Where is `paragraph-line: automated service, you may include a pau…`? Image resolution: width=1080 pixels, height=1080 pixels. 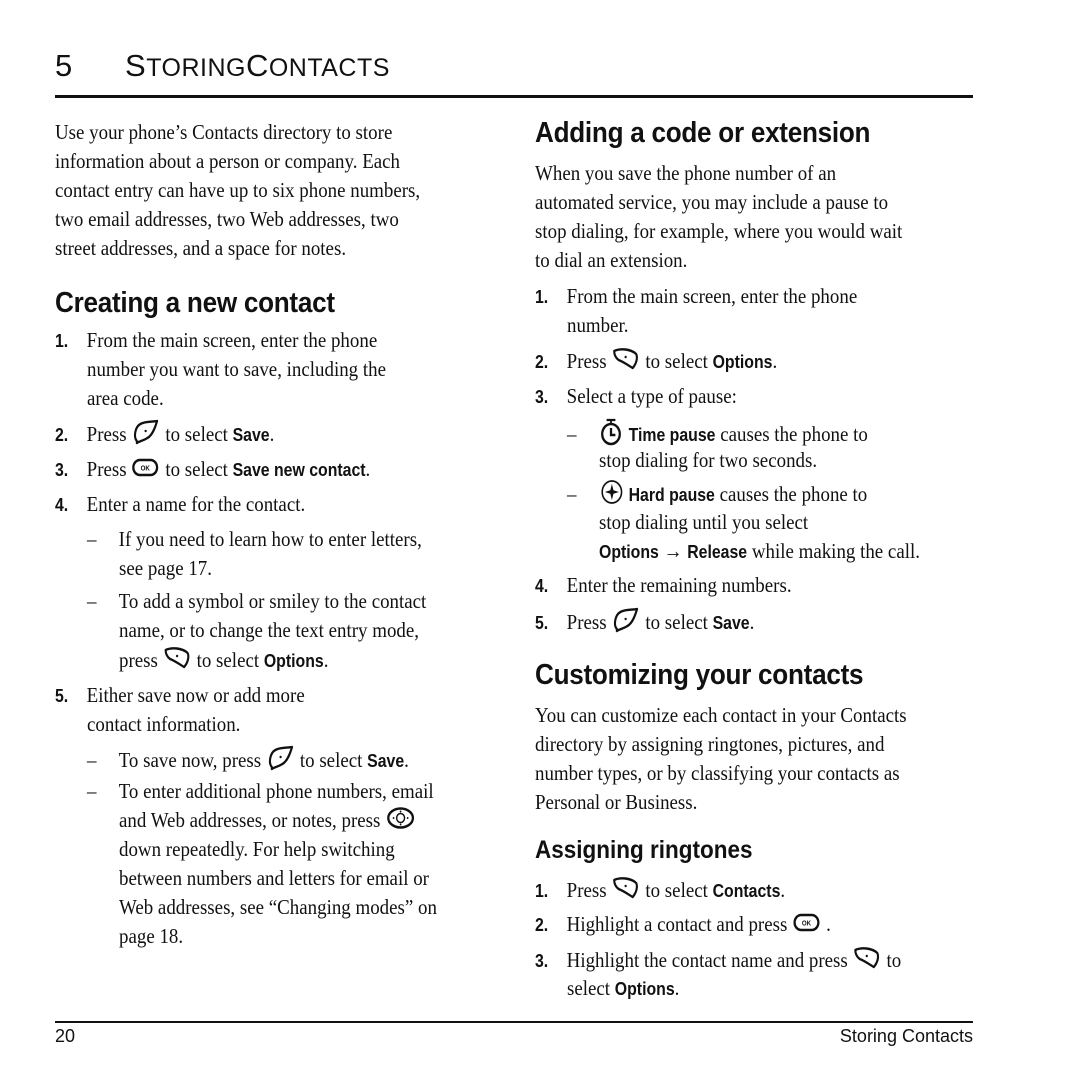 paragraph-line: automated service, you may include a pau… is located at coordinates (712, 202).